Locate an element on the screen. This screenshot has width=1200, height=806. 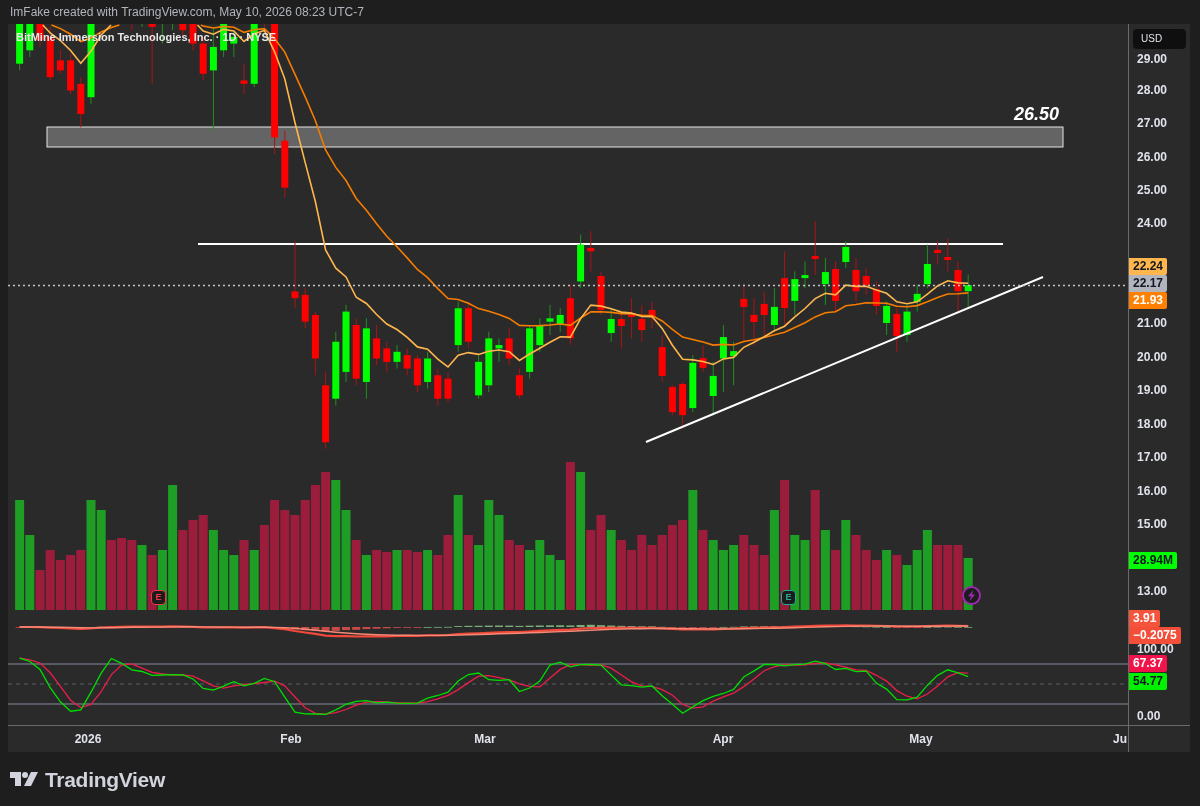
time-axis-label: Ju is located at coordinates (1120, 739).